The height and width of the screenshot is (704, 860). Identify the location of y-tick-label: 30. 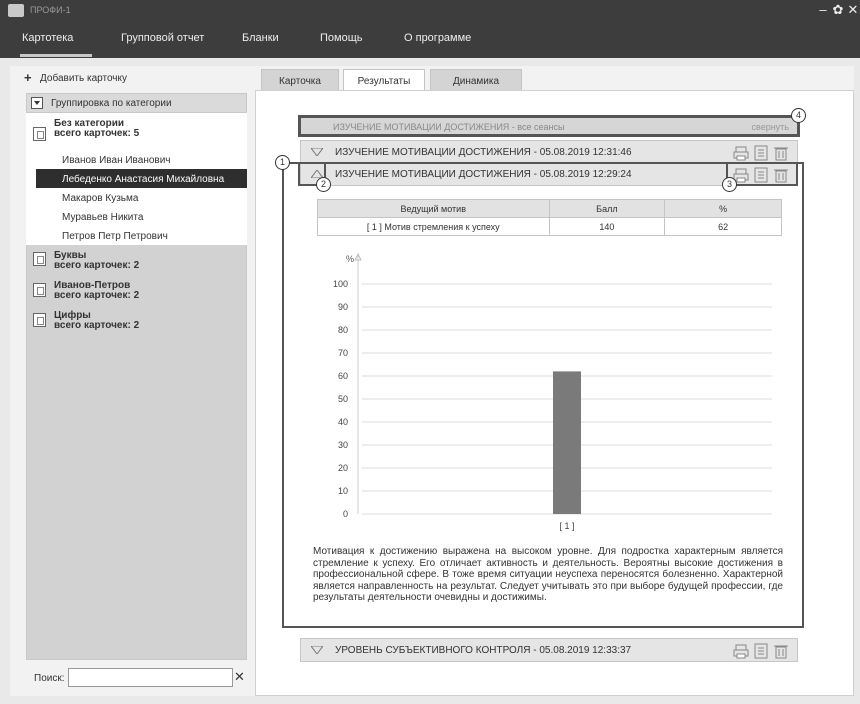
(343, 445).